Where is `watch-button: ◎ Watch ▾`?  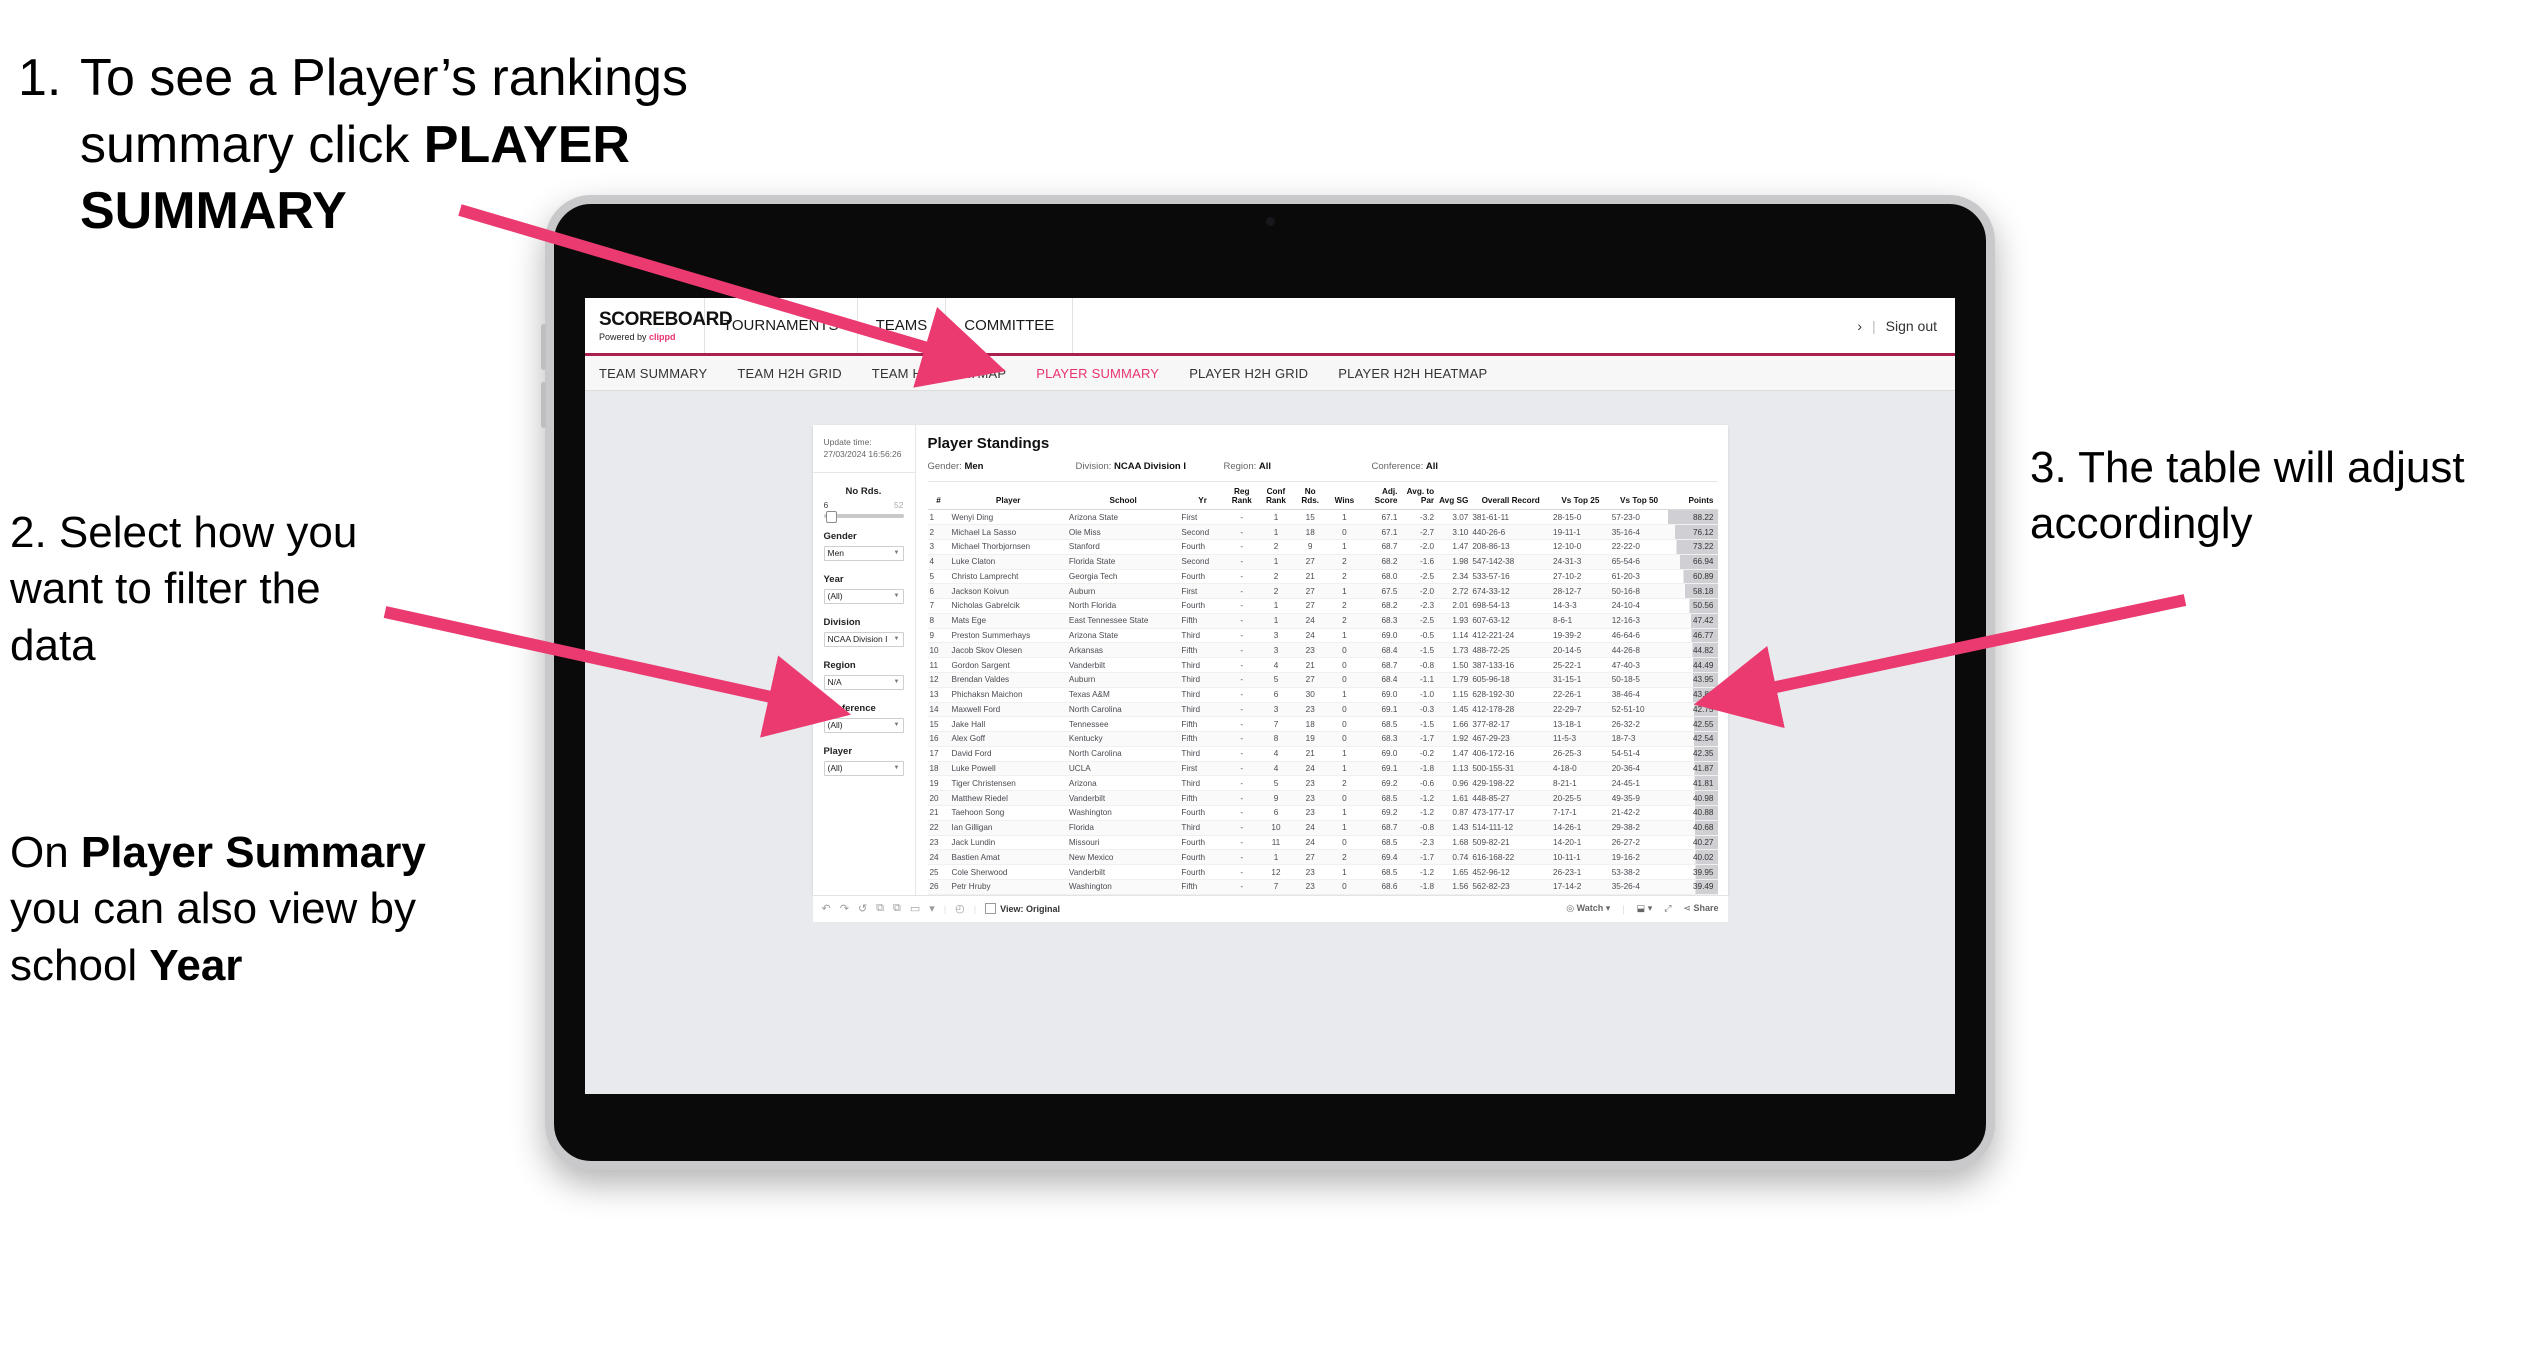
watch-button: ◎ Watch ▾ is located at coordinates (1588, 908).